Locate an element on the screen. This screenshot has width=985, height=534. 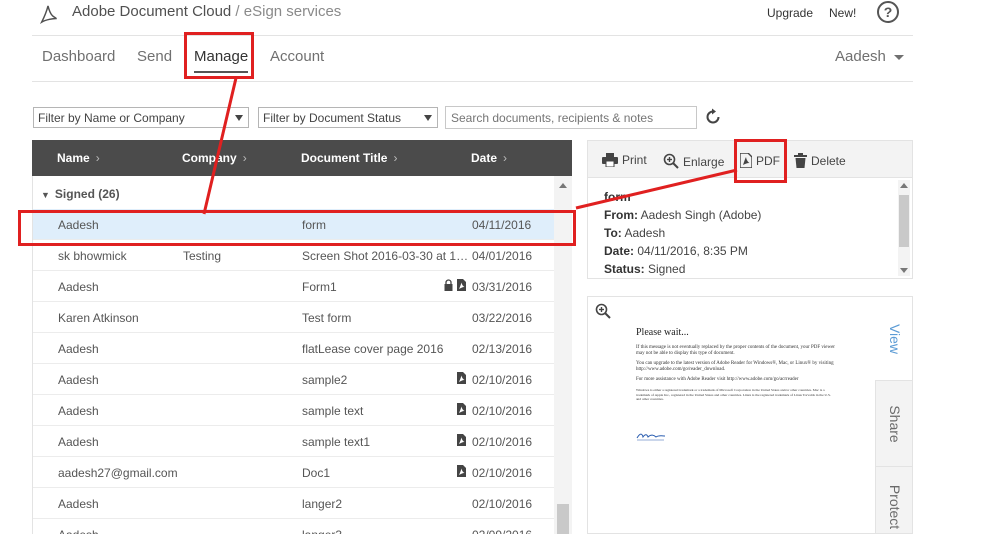
tab-send: Send is located at coordinates (154, 56).